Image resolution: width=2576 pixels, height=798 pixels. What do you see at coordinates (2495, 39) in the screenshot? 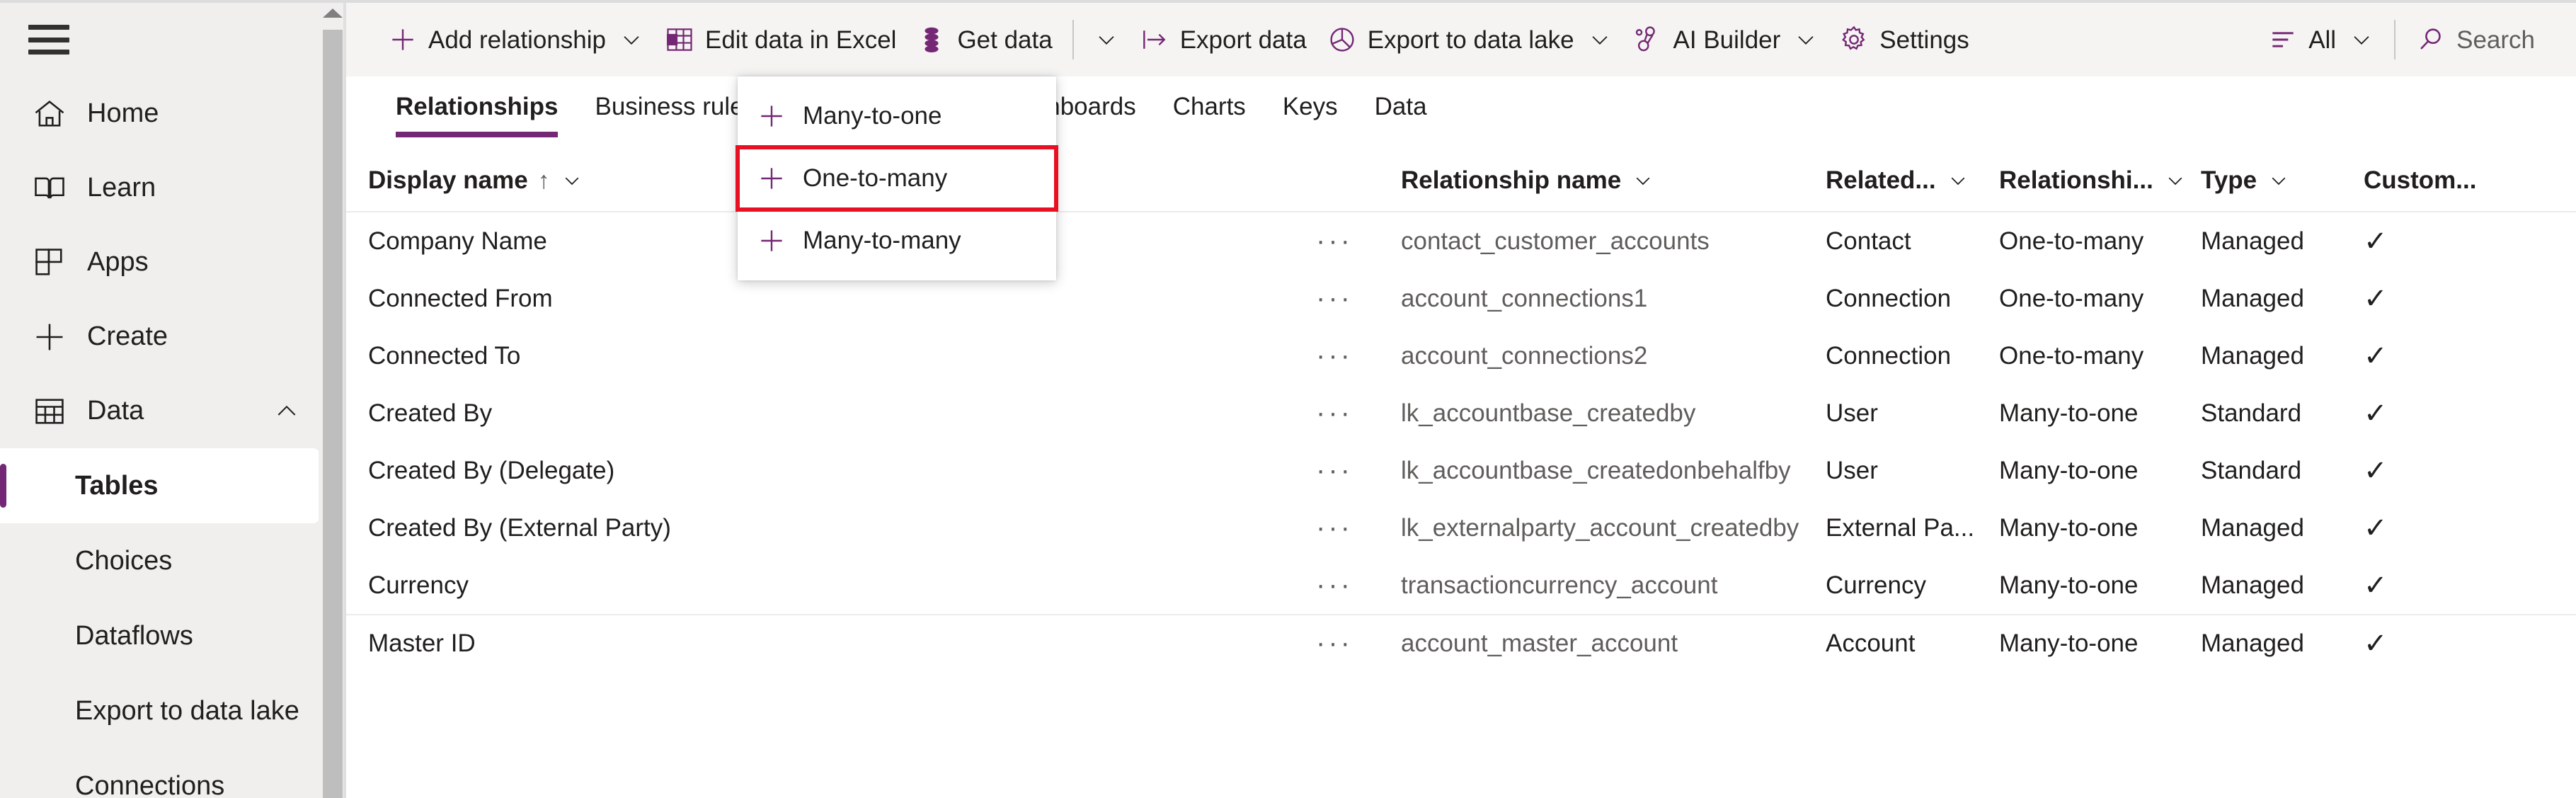
I see `search-placeholder: Search` at bounding box center [2495, 39].